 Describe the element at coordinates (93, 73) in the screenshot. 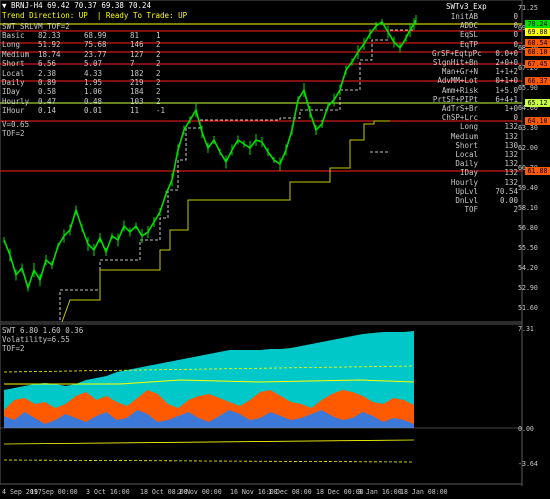

I see `stats-b: 4.33` at that location.